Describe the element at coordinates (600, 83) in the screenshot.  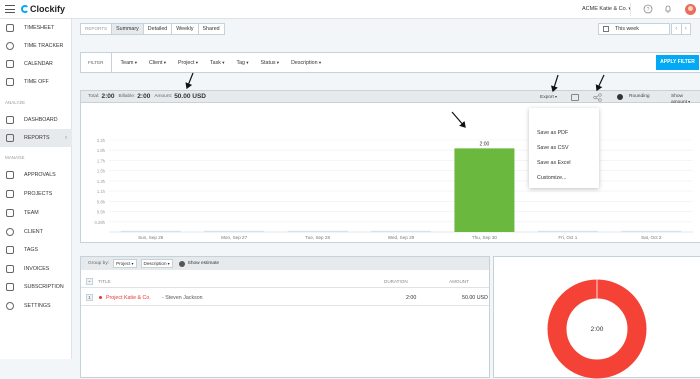
I see `arrow-share` at that location.